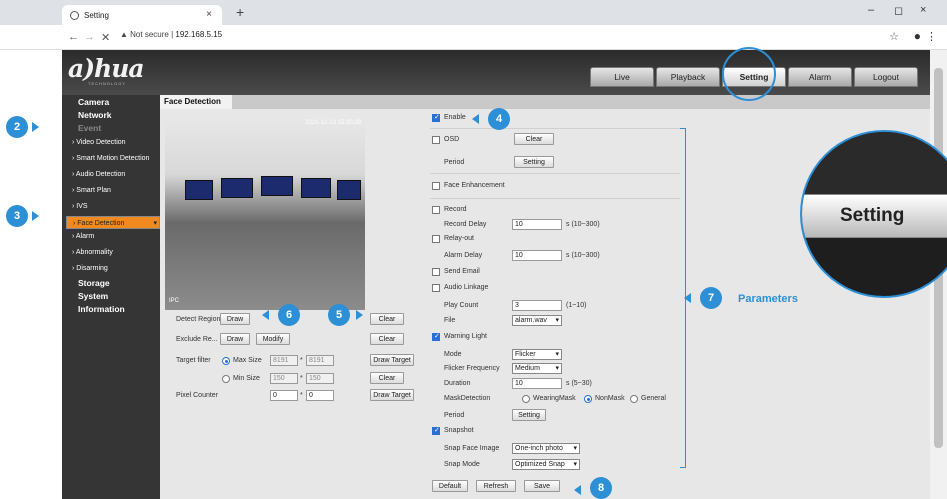  Describe the element at coordinates (284, 378) in the screenshot. I see `min-width-field: 150` at that location.